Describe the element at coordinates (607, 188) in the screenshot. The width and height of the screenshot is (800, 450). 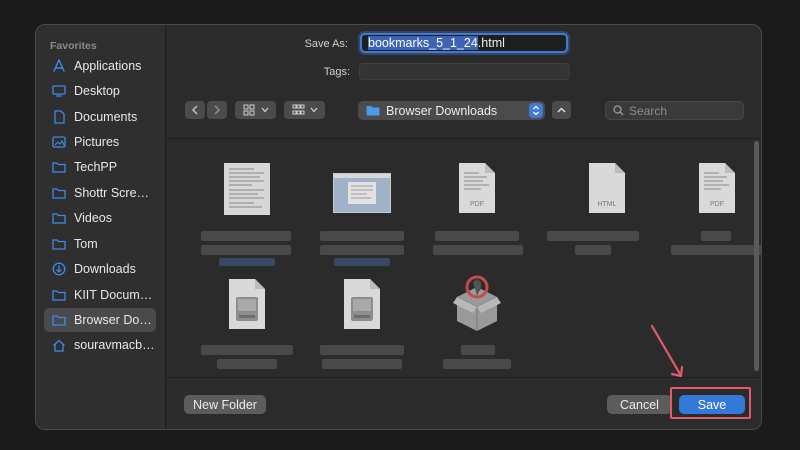
I see `html-file-icon: HTML` at that location.